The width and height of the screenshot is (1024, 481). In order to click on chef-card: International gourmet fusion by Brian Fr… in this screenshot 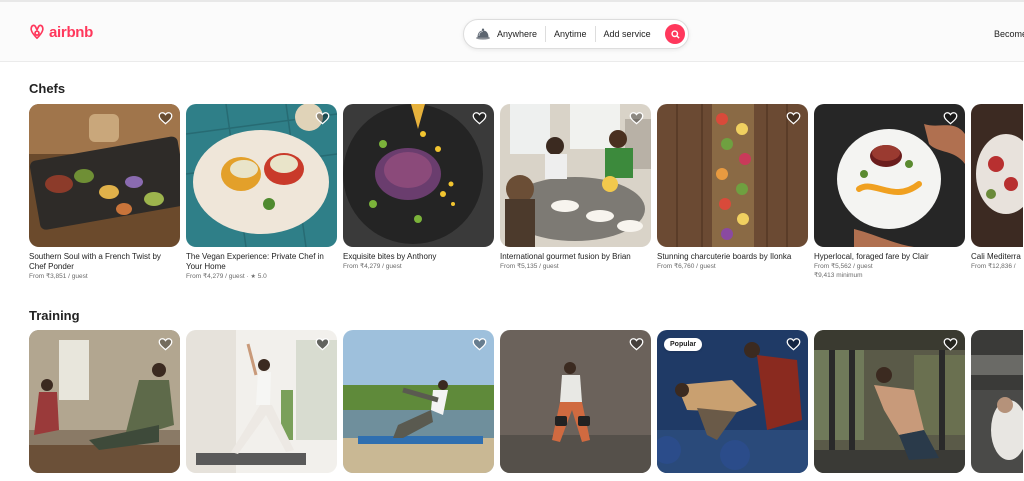, I will do `click(575, 193)`.